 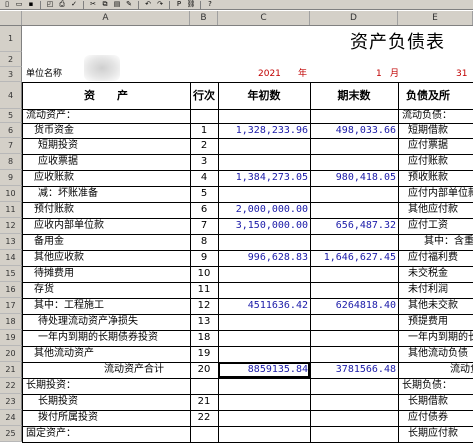 What do you see at coordinates (460, 370) in the screenshot?
I see `liability-label: 流动负` at bounding box center [460, 370].